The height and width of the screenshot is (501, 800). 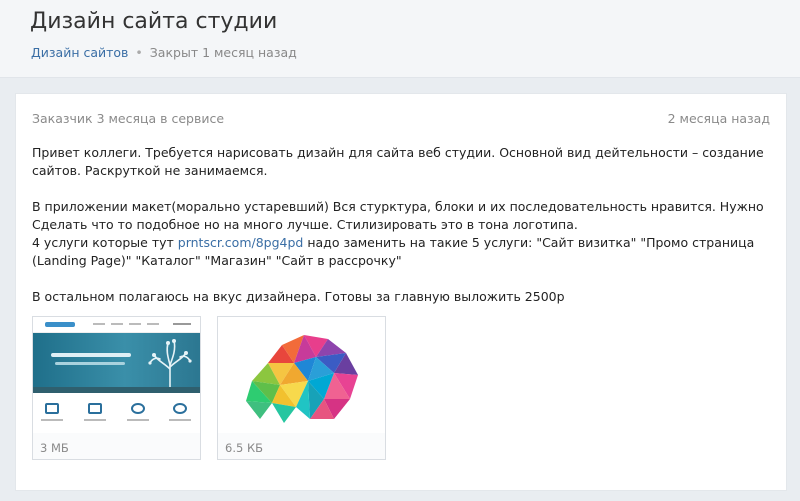 I want to click on page-title: Дизайн сайта студии, so click(x=154, y=21).